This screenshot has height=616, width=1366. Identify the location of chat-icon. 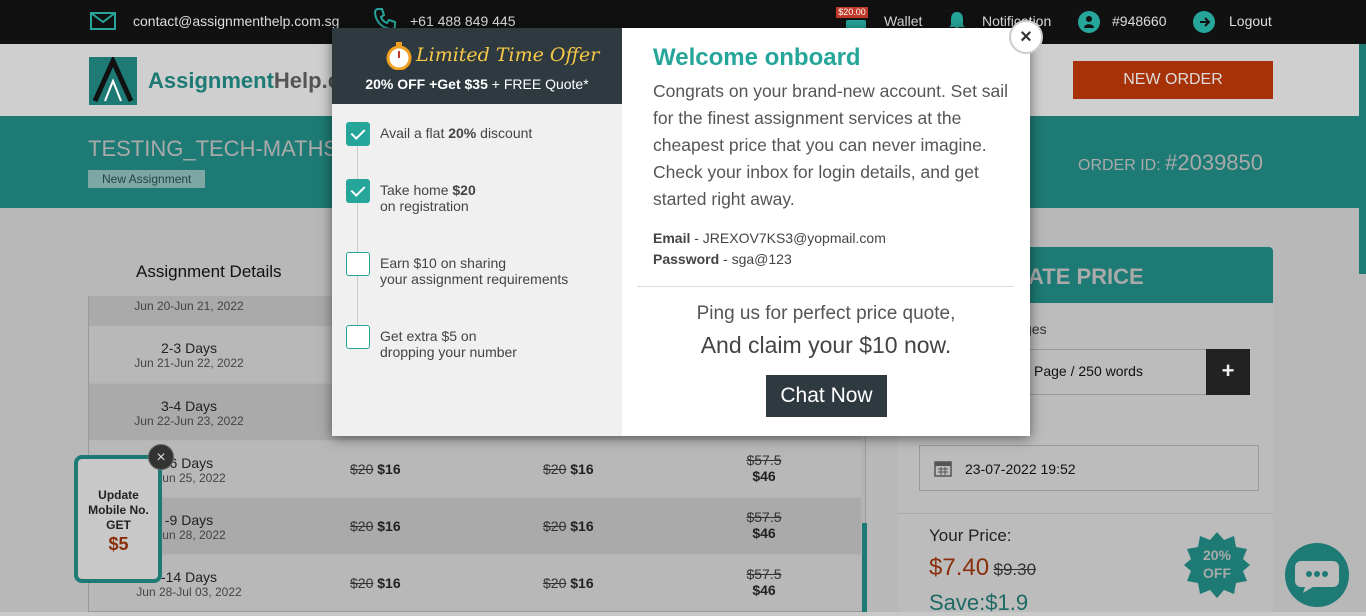
(1317, 577).